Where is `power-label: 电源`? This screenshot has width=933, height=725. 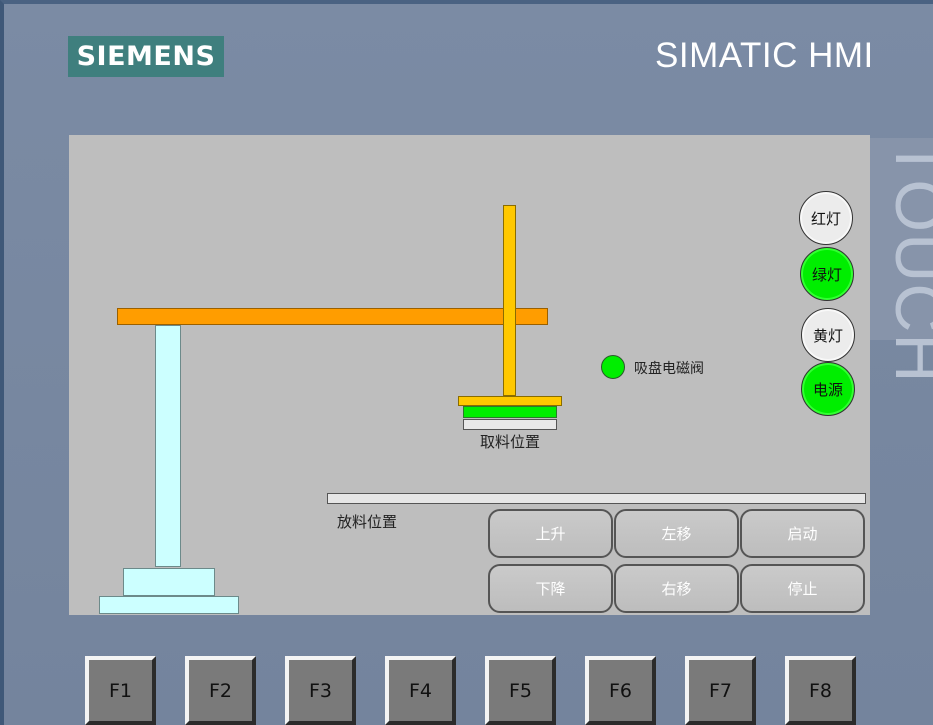 power-label: 电源 is located at coordinates (827, 389).